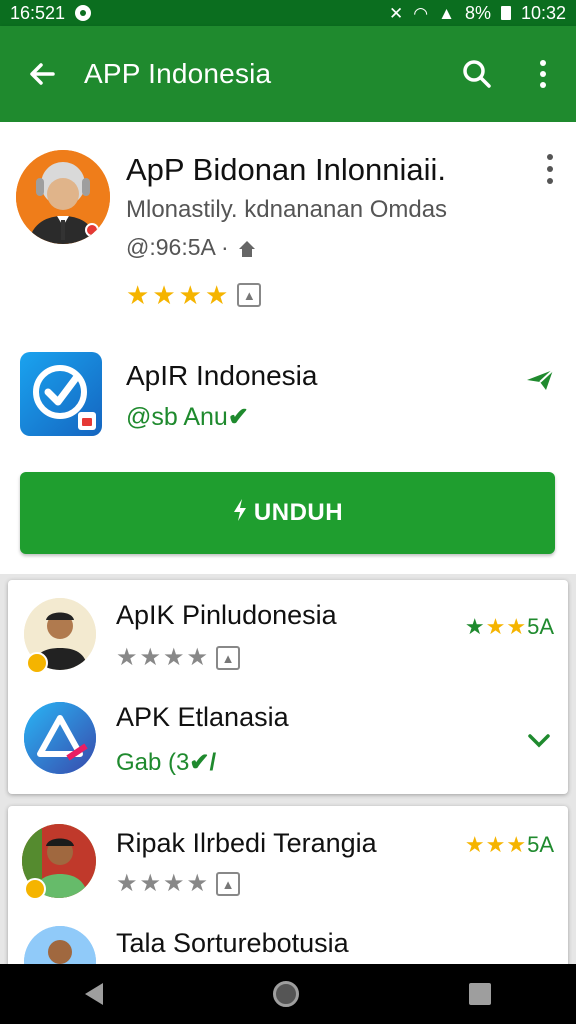 The width and height of the screenshot is (576, 1024). Describe the element at coordinates (153, 762) in the screenshot. I see `list-item-sub-text: Gab (3` at that location.